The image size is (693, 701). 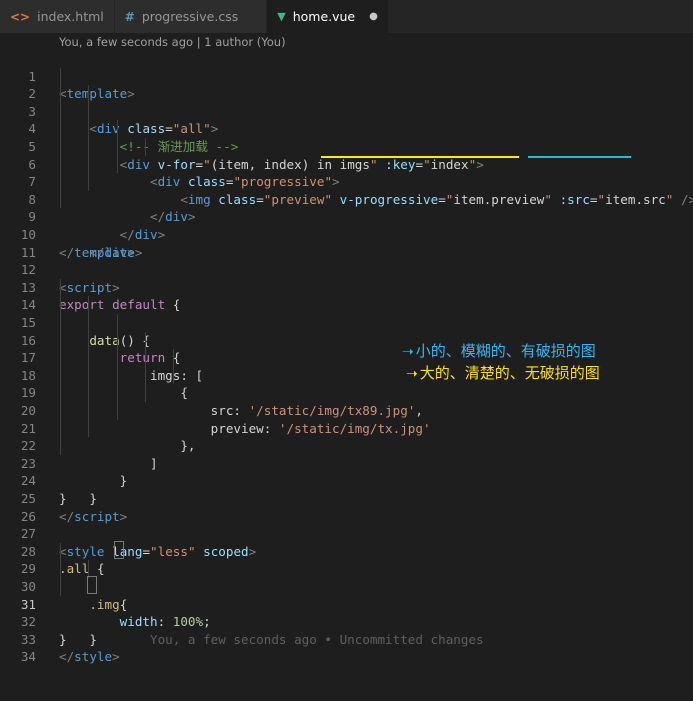 I want to click on cyan-underline, so click(x=579, y=157).